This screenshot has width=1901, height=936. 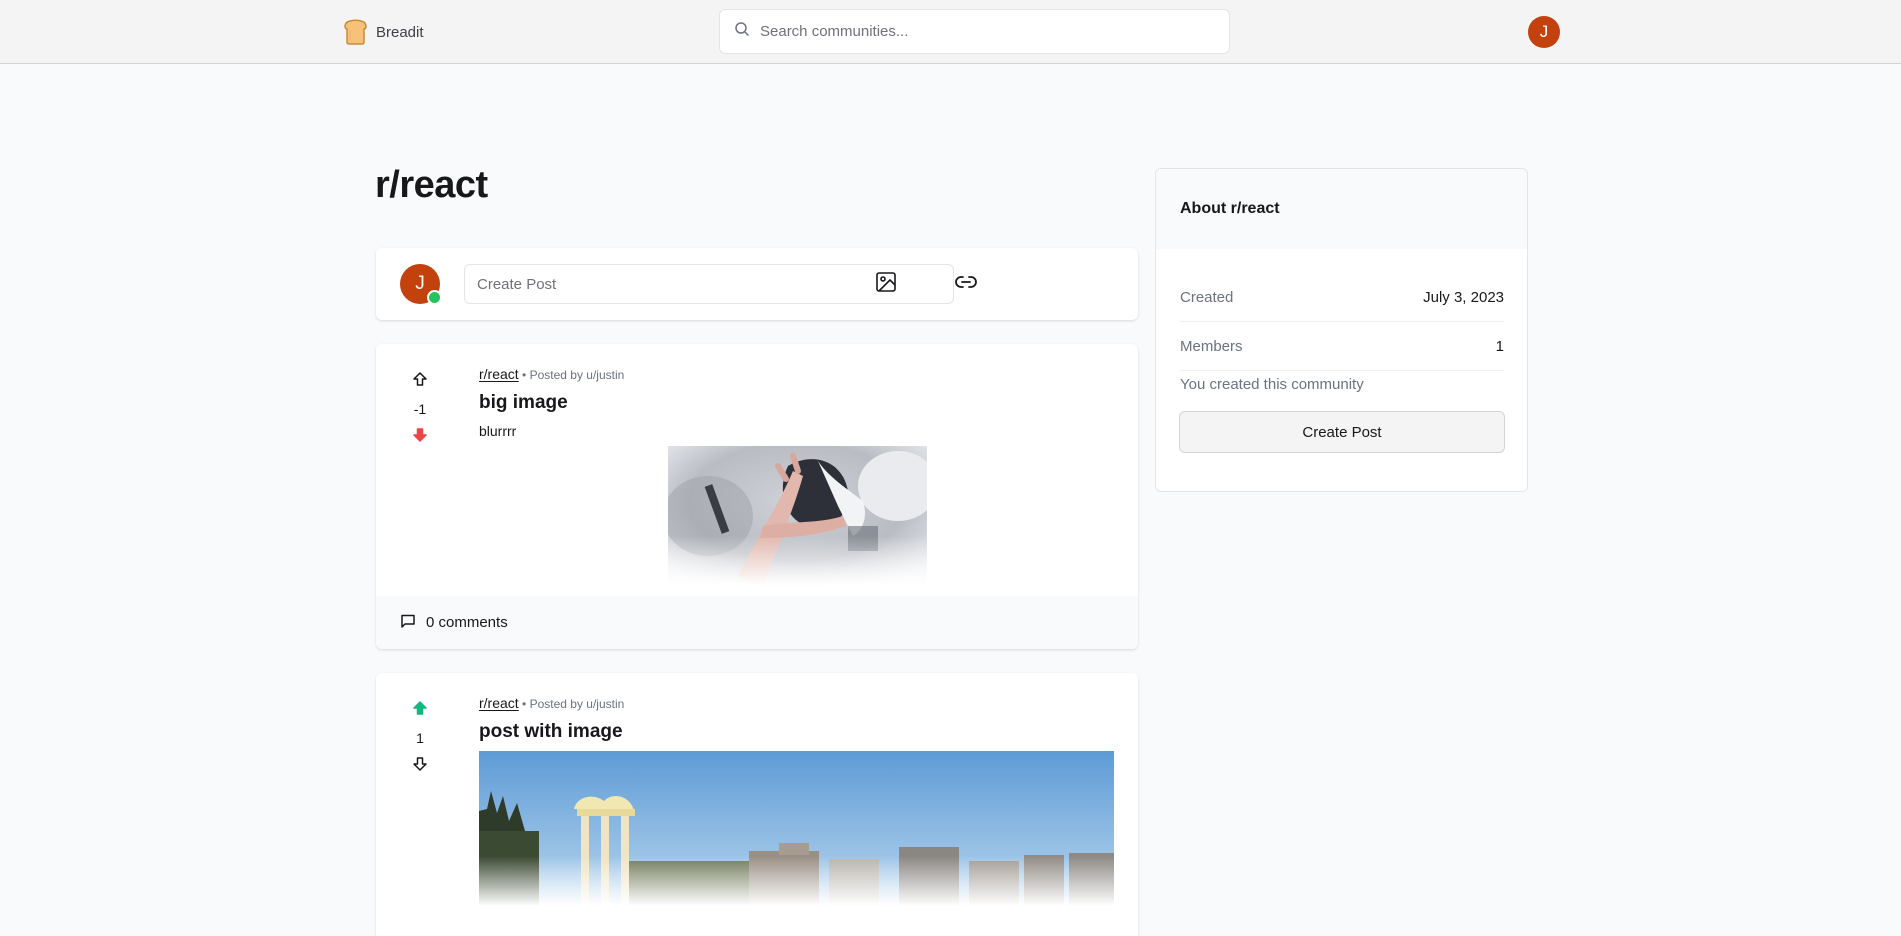 What do you see at coordinates (1341, 209) in the screenshot?
I see `about-heading: About r/react` at bounding box center [1341, 209].